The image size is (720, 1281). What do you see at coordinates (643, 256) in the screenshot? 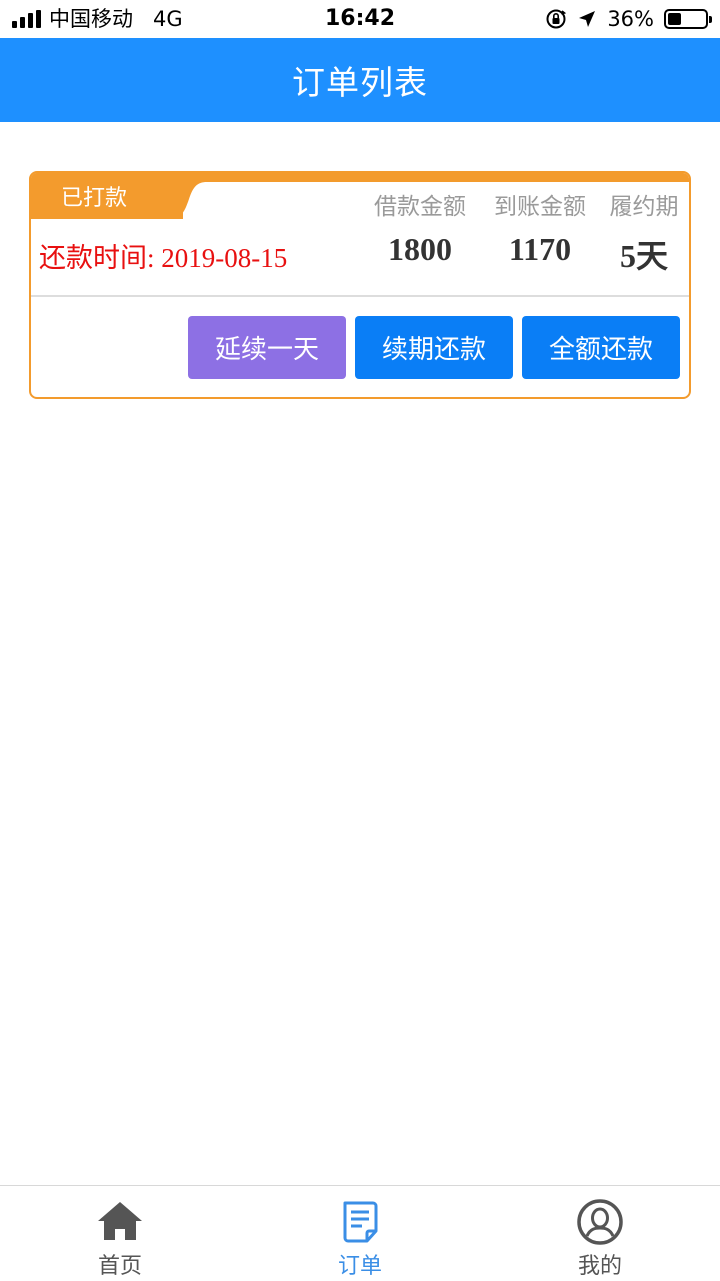
I see `term-value: 5天` at bounding box center [643, 256].